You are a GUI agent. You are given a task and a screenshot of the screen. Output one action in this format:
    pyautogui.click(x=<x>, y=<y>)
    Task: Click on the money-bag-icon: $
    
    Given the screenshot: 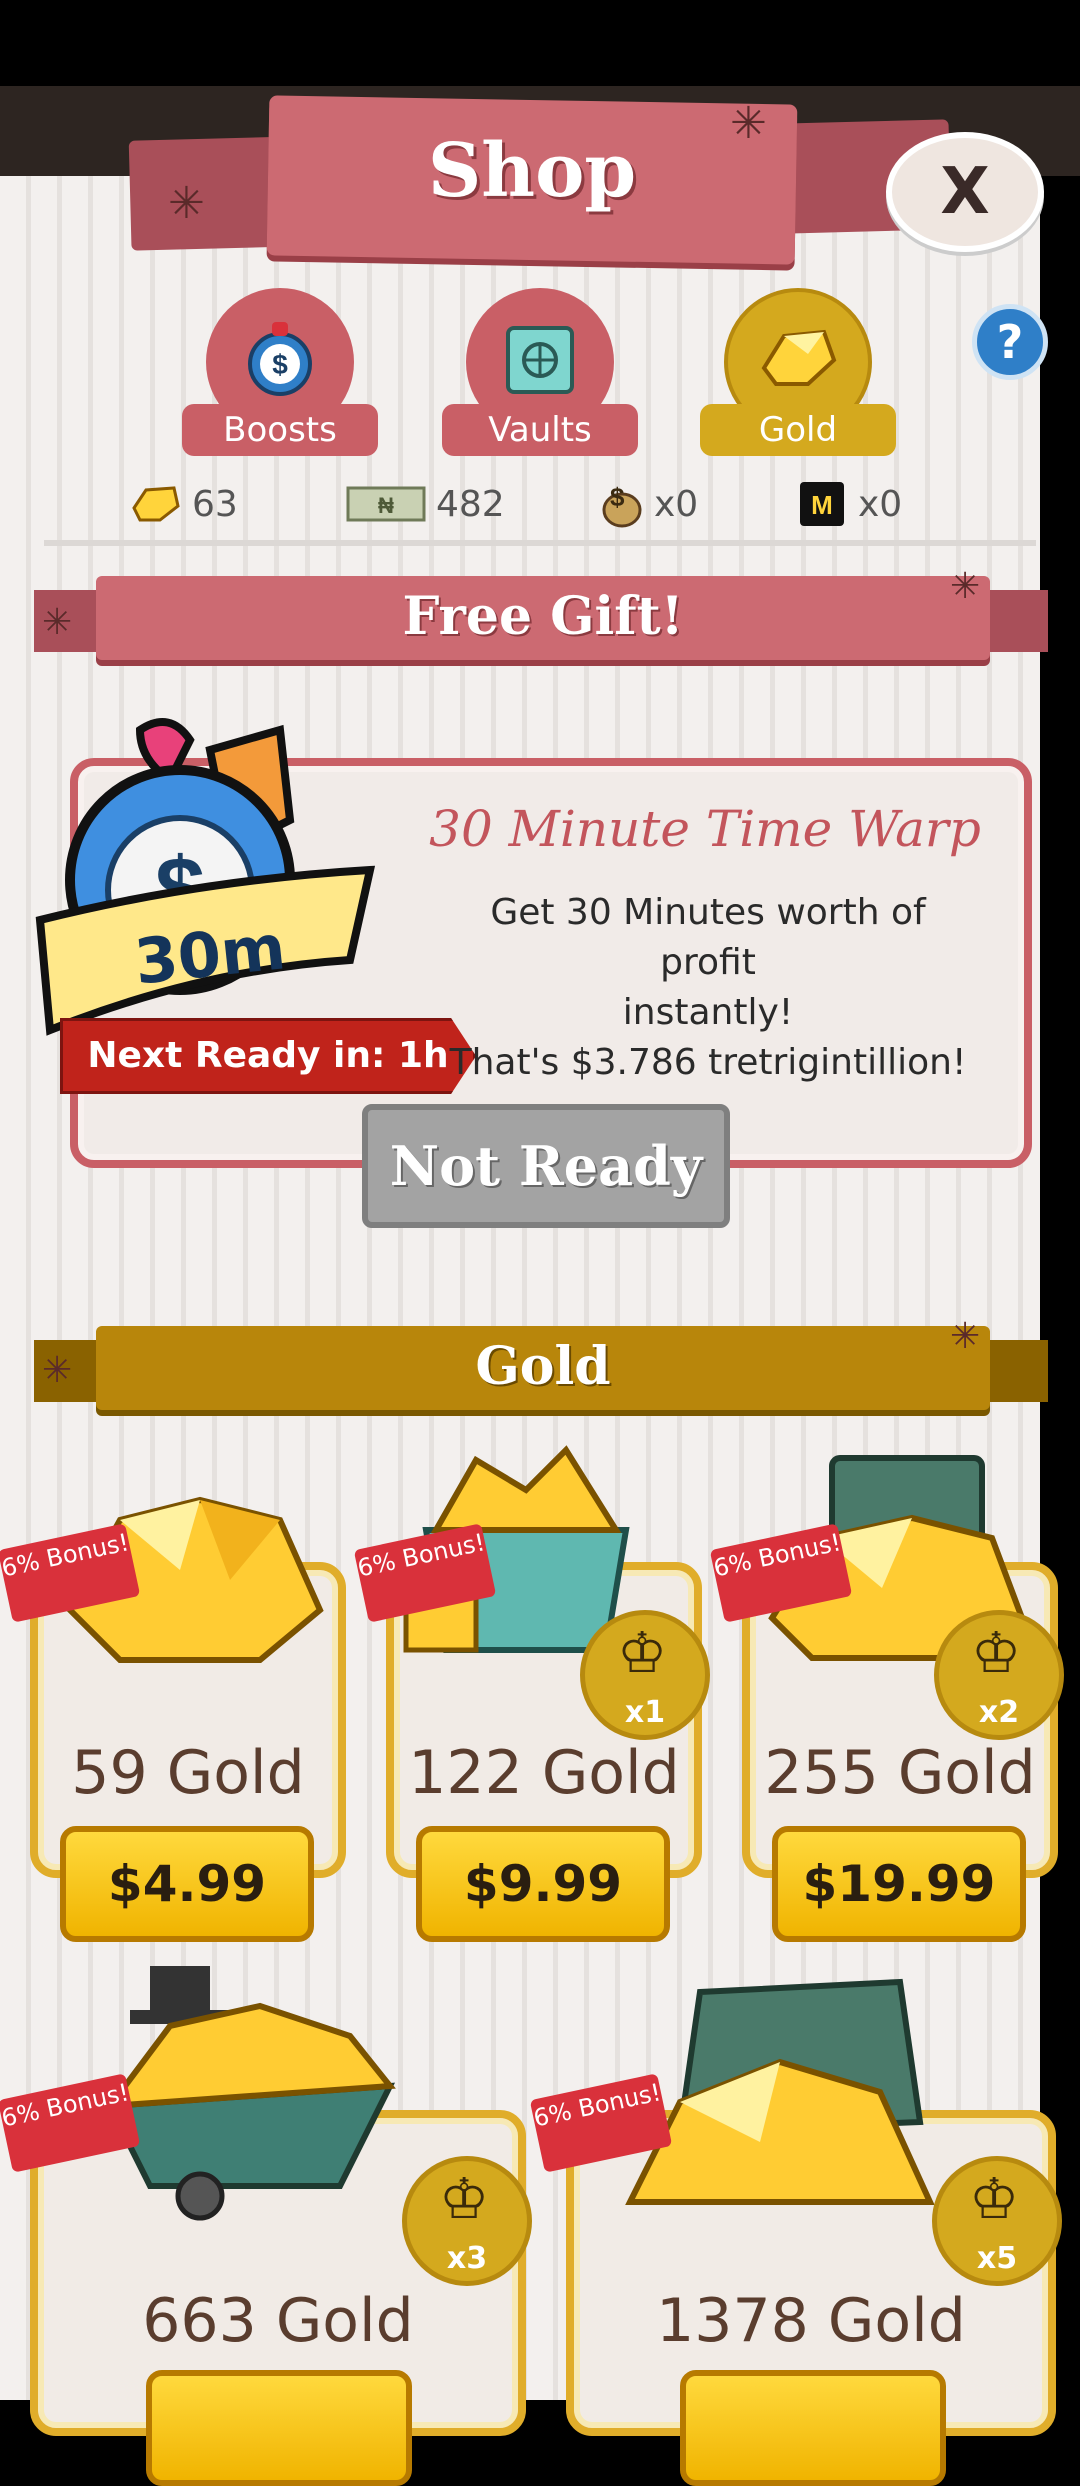 What is the action you would take?
    pyautogui.click(x=618, y=505)
    